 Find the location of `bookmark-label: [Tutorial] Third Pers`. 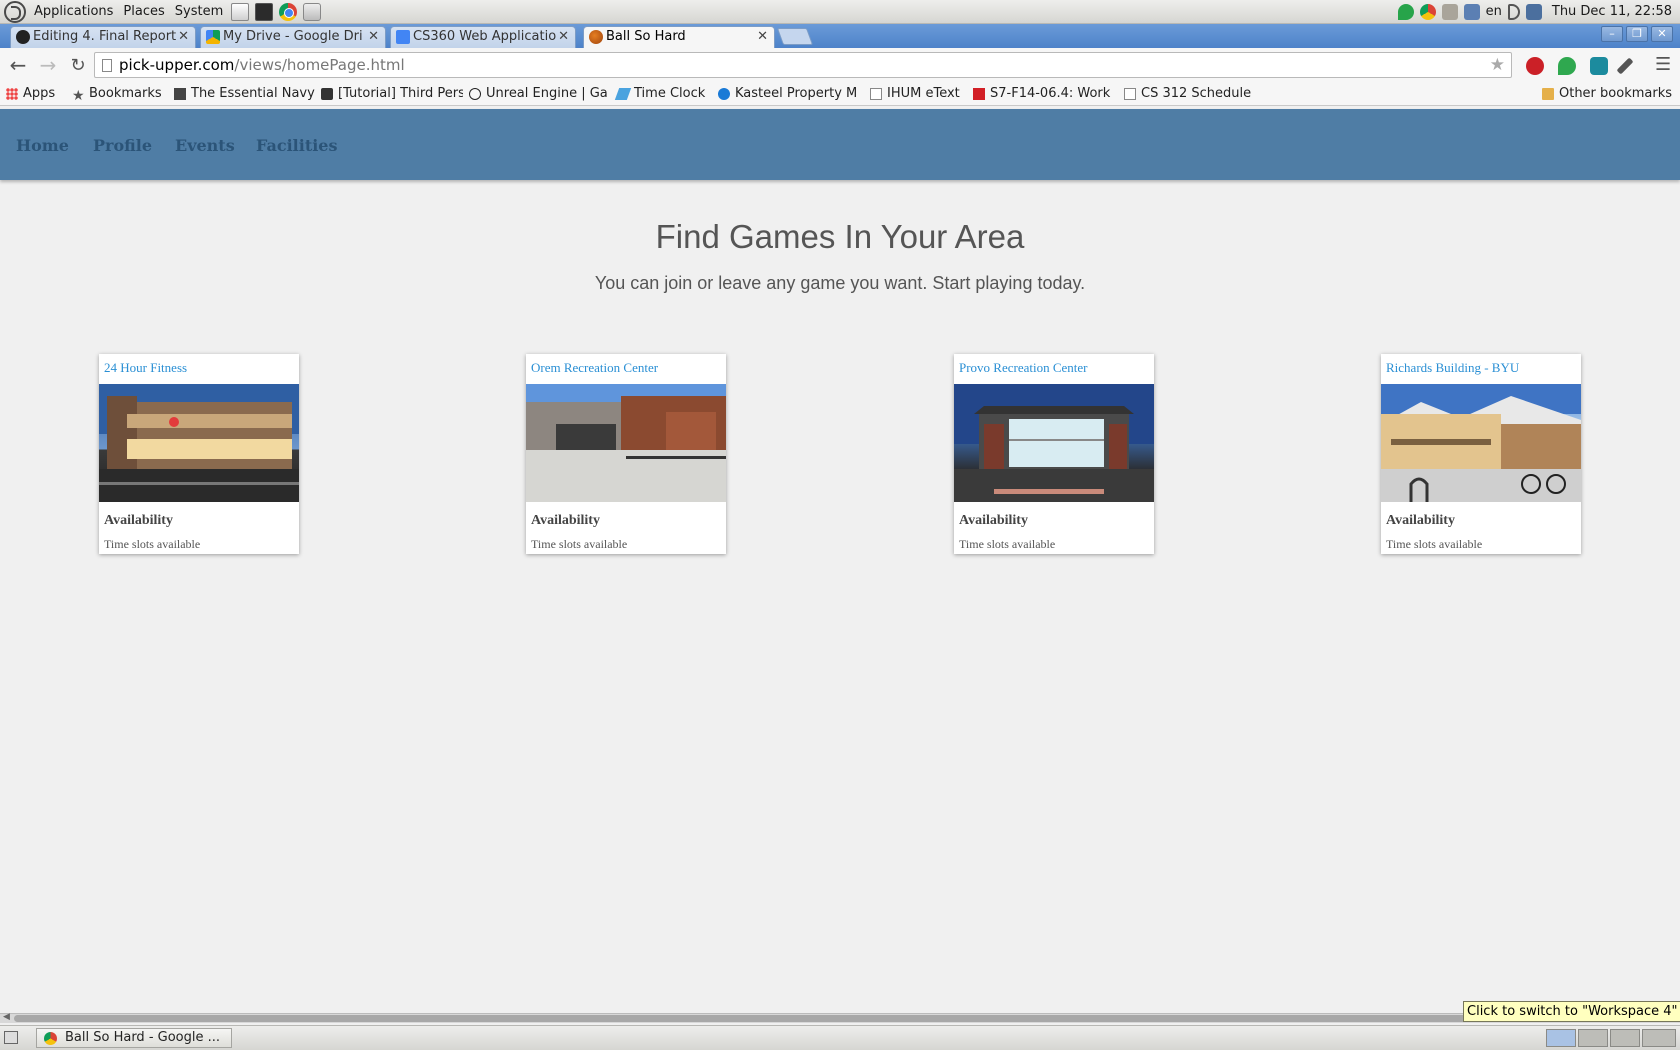

bookmark-label: [Tutorial] Third Pers is located at coordinates (400, 93).